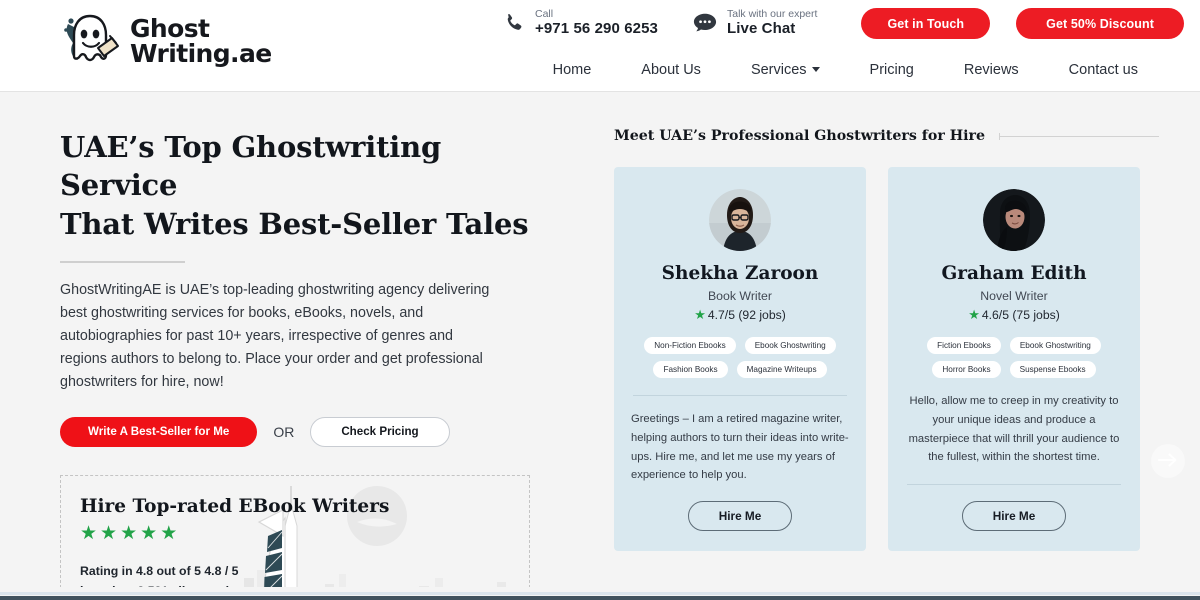 This screenshot has height=600, width=1200. Describe the element at coordinates (739, 296) in the screenshot. I see `writer-role: Book Writer` at that location.